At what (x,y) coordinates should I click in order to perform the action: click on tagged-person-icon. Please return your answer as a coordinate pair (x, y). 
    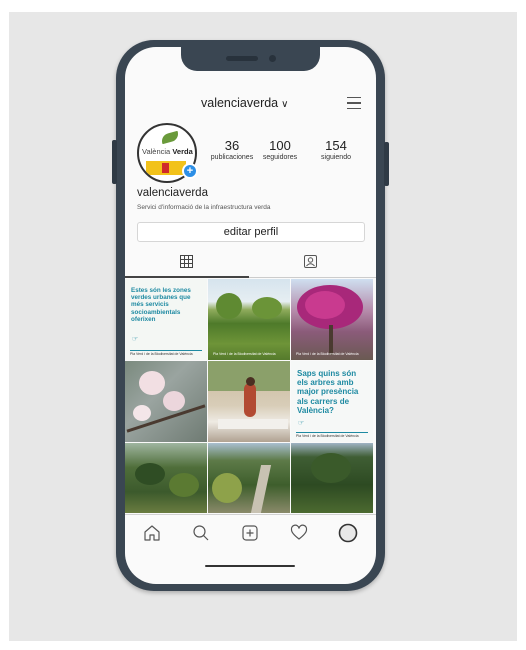
    Looking at the image, I should click on (310, 261).